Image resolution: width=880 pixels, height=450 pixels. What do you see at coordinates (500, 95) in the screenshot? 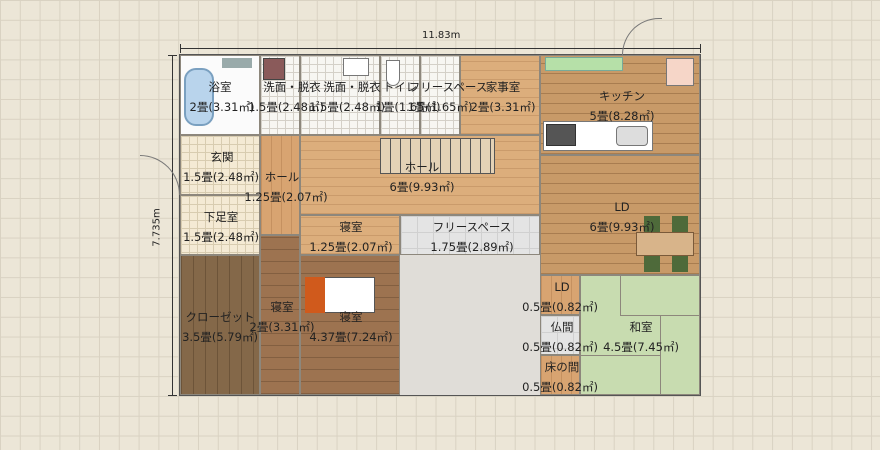
I see `room-utility` at bounding box center [500, 95].